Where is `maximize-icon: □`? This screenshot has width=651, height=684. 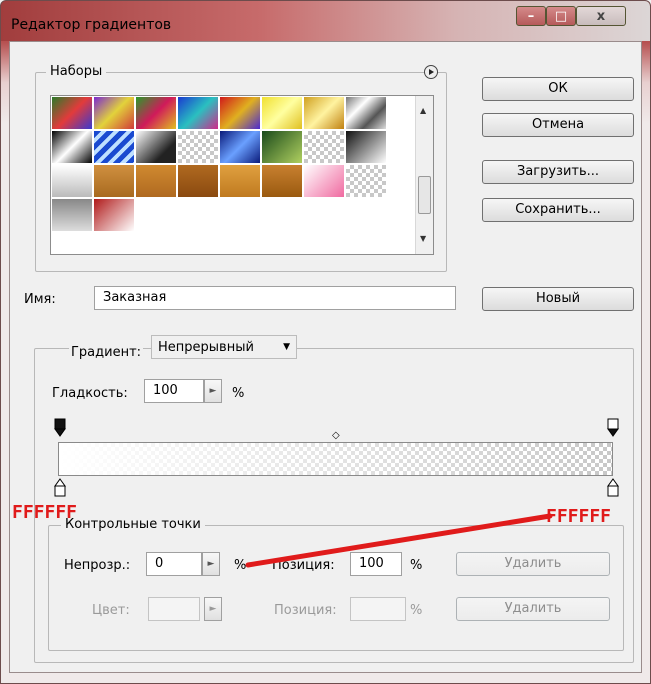 maximize-icon: □ is located at coordinates (561, 16).